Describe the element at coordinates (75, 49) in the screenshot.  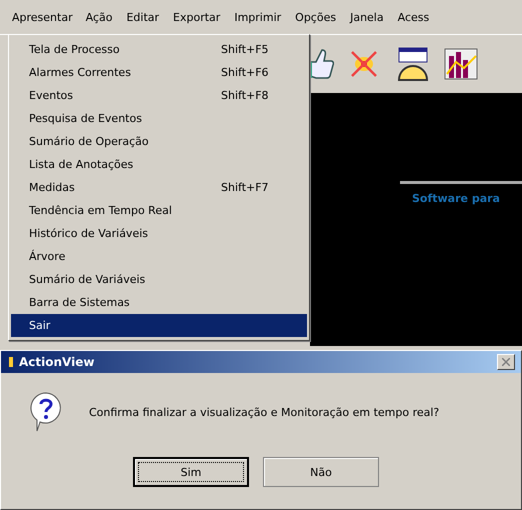
I see `entry-label: Tela de Processo` at that location.